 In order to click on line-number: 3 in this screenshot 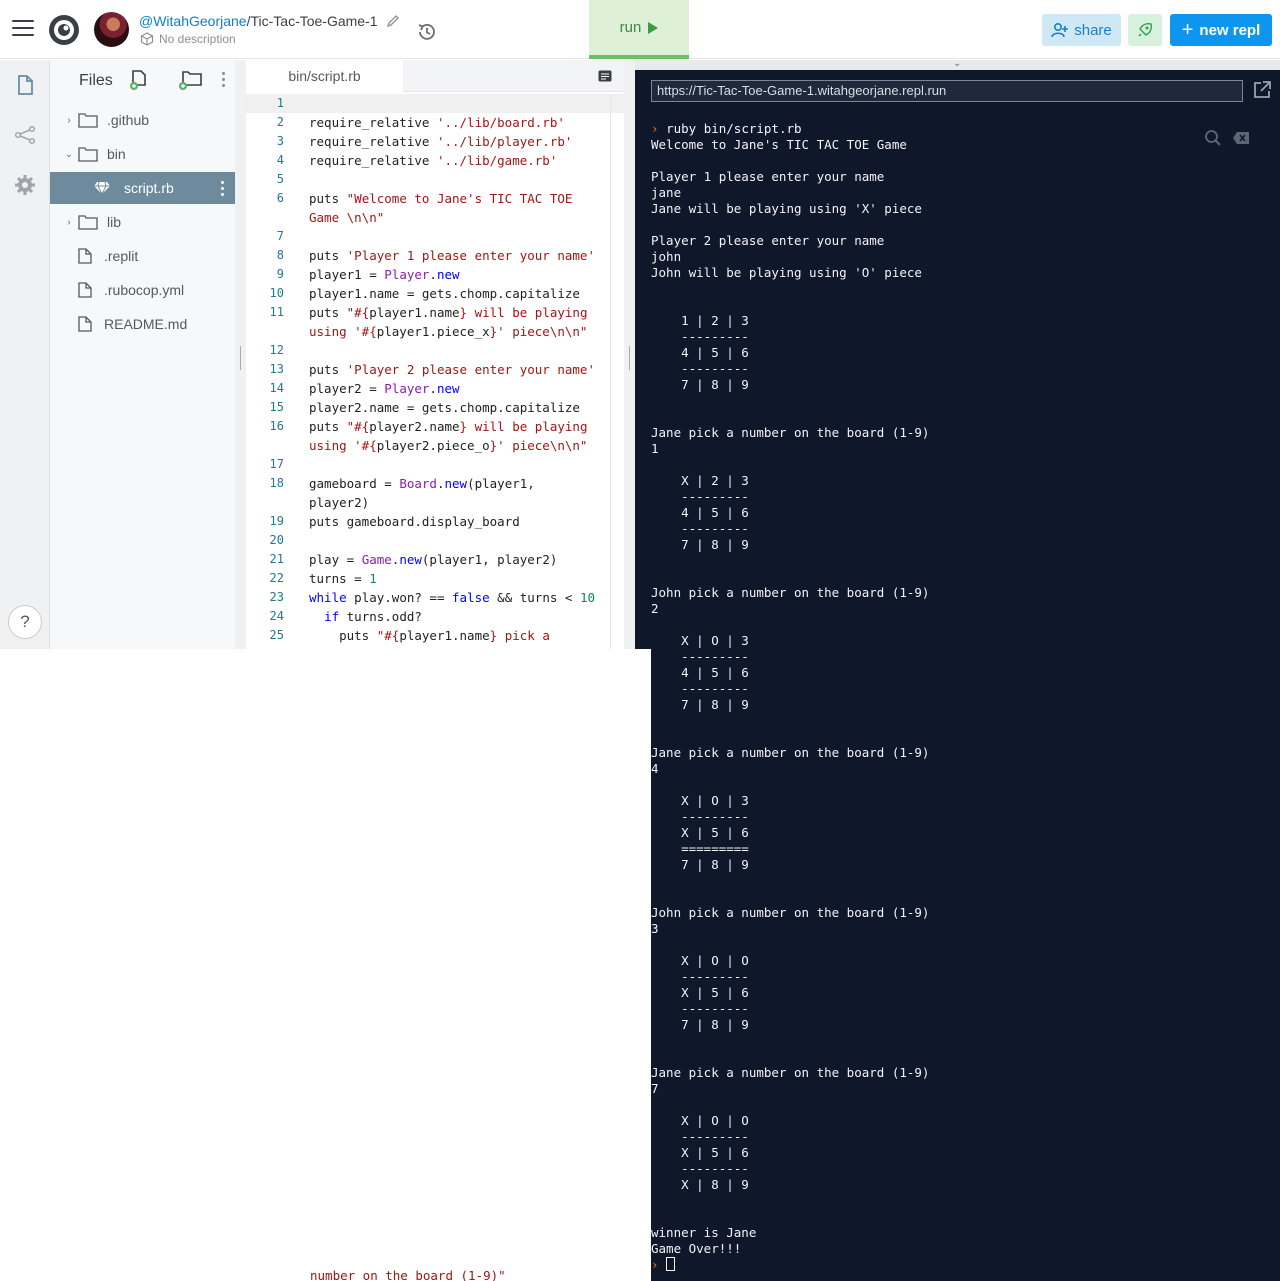, I will do `click(280, 141)`.